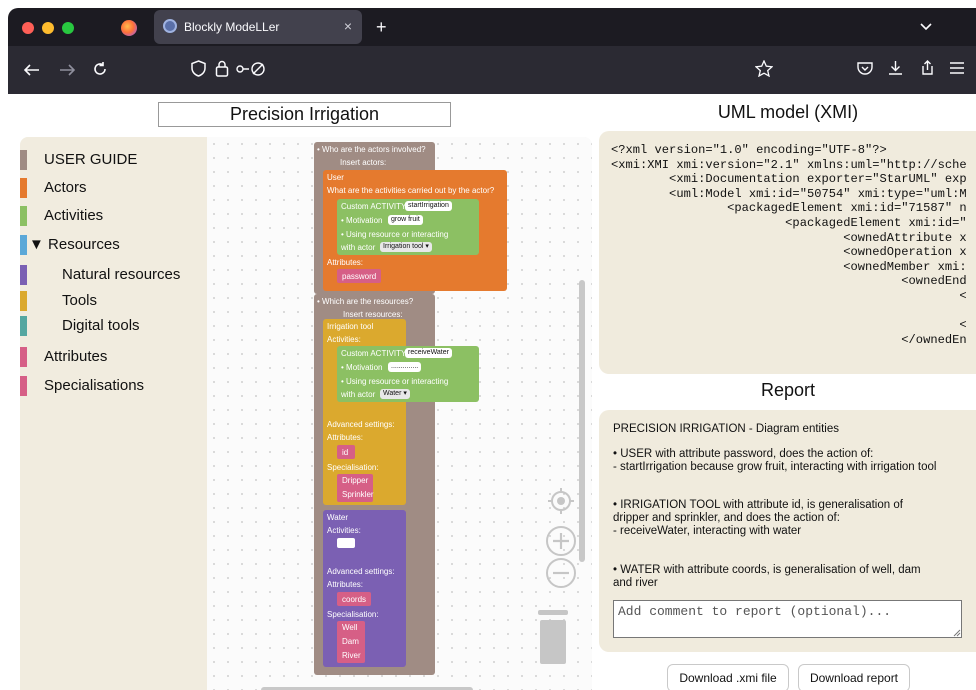  Describe the element at coordinates (346, 543) in the screenshot. I see `empty-activity-slot` at that location.